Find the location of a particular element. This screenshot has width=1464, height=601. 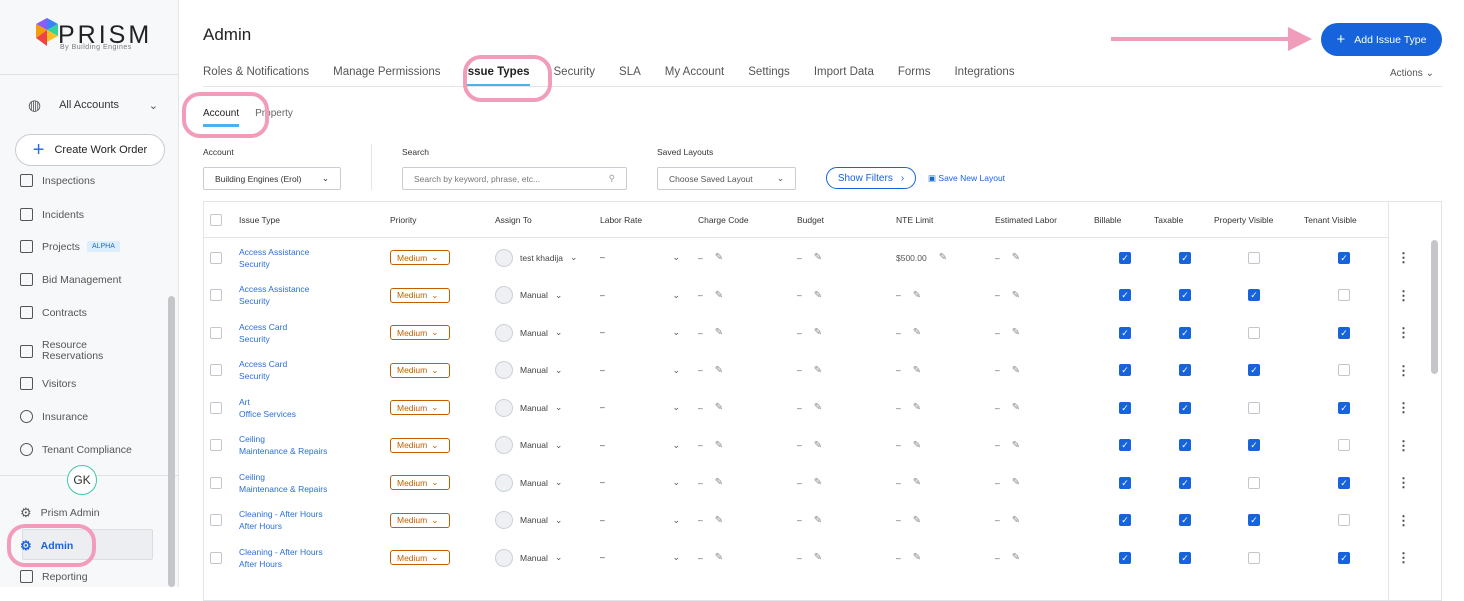

saved-layout-select: Choose Saved Layout ⌄ is located at coordinates (726, 178).